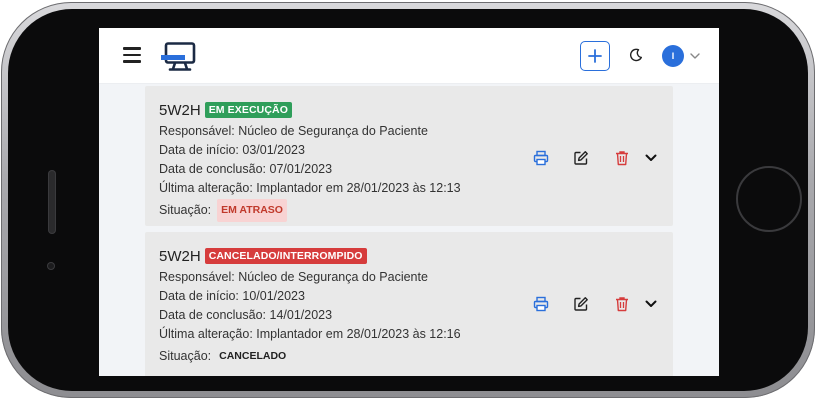 The width and height of the screenshot is (816, 400). What do you see at coordinates (636, 55) in the screenshot?
I see `moon-icon` at bounding box center [636, 55].